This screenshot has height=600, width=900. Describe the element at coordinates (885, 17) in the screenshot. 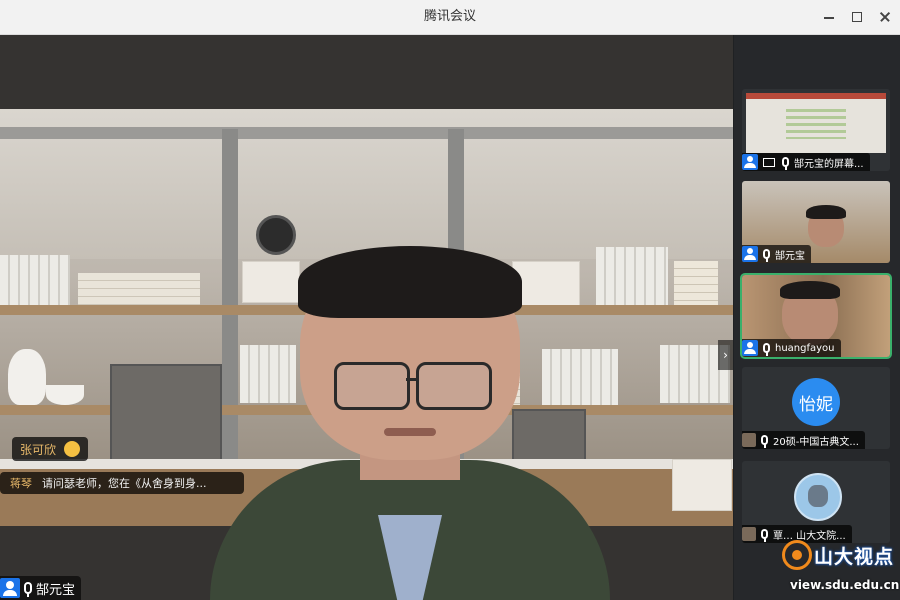

I see `close-icon` at that location.